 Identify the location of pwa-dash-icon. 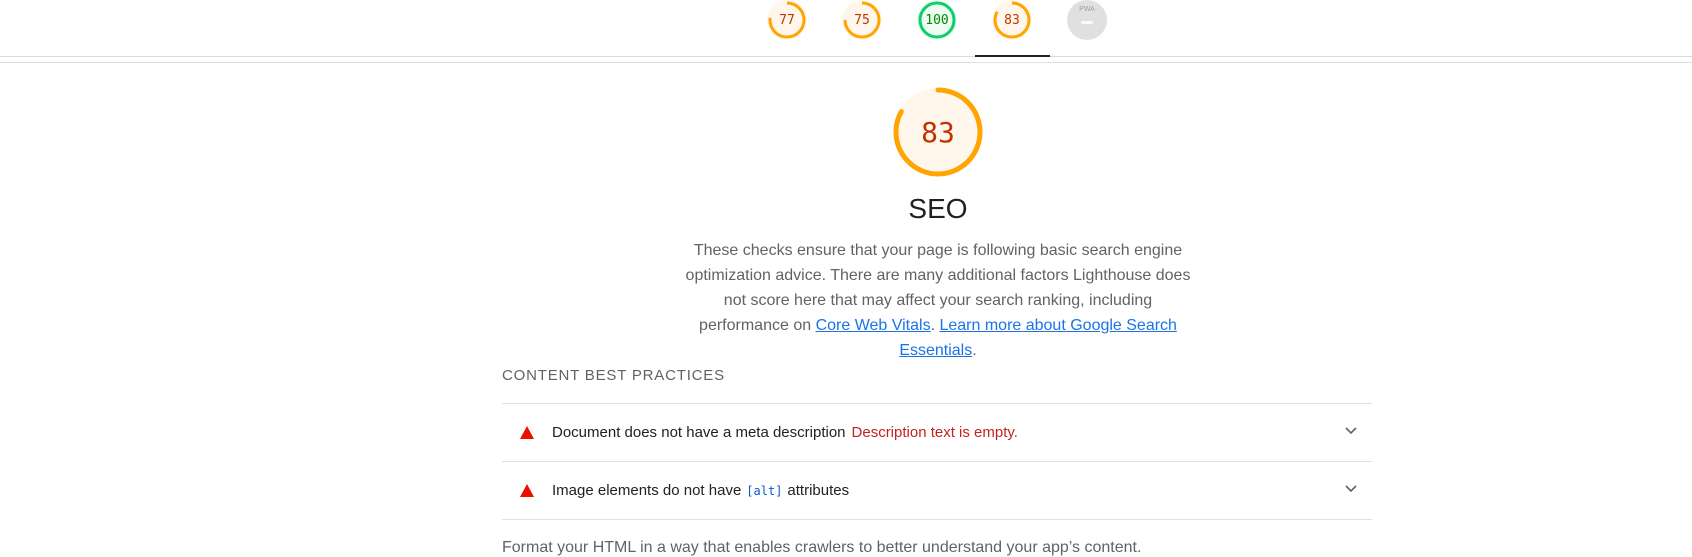
(1087, 22).